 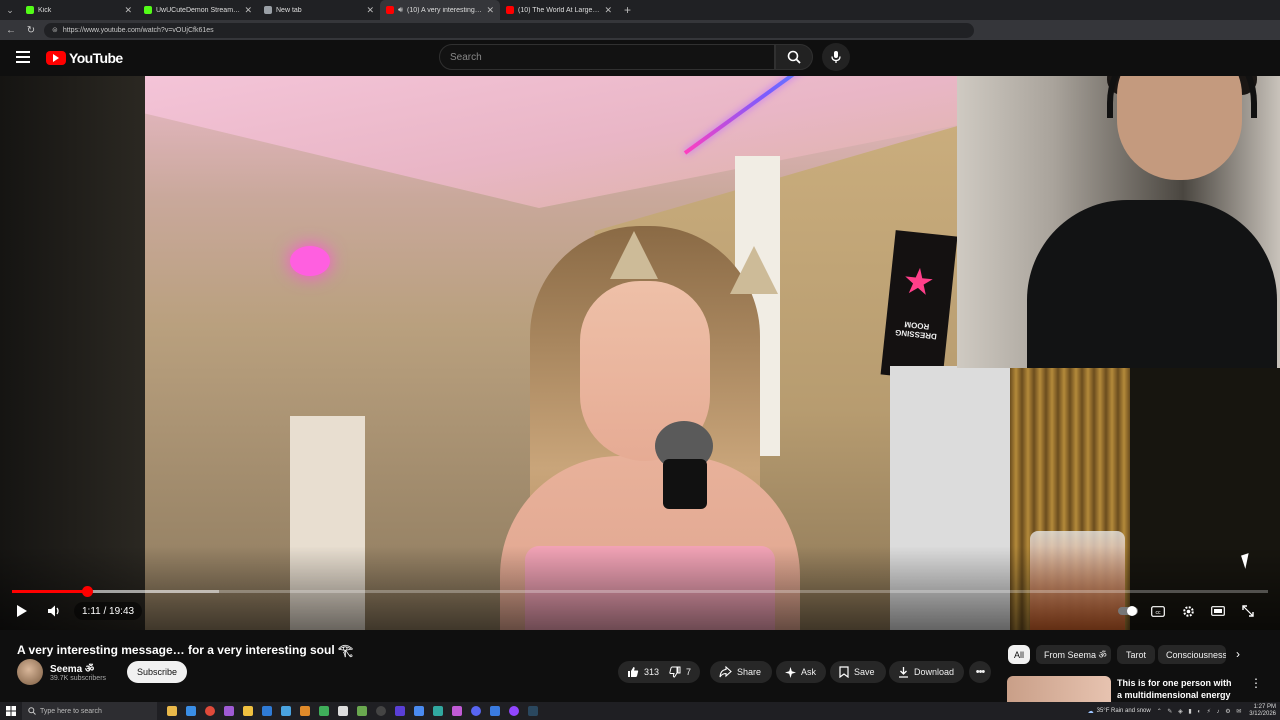 What do you see at coordinates (1059, 689) in the screenshot?
I see `recommendation-thumbnail` at bounding box center [1059, 689].